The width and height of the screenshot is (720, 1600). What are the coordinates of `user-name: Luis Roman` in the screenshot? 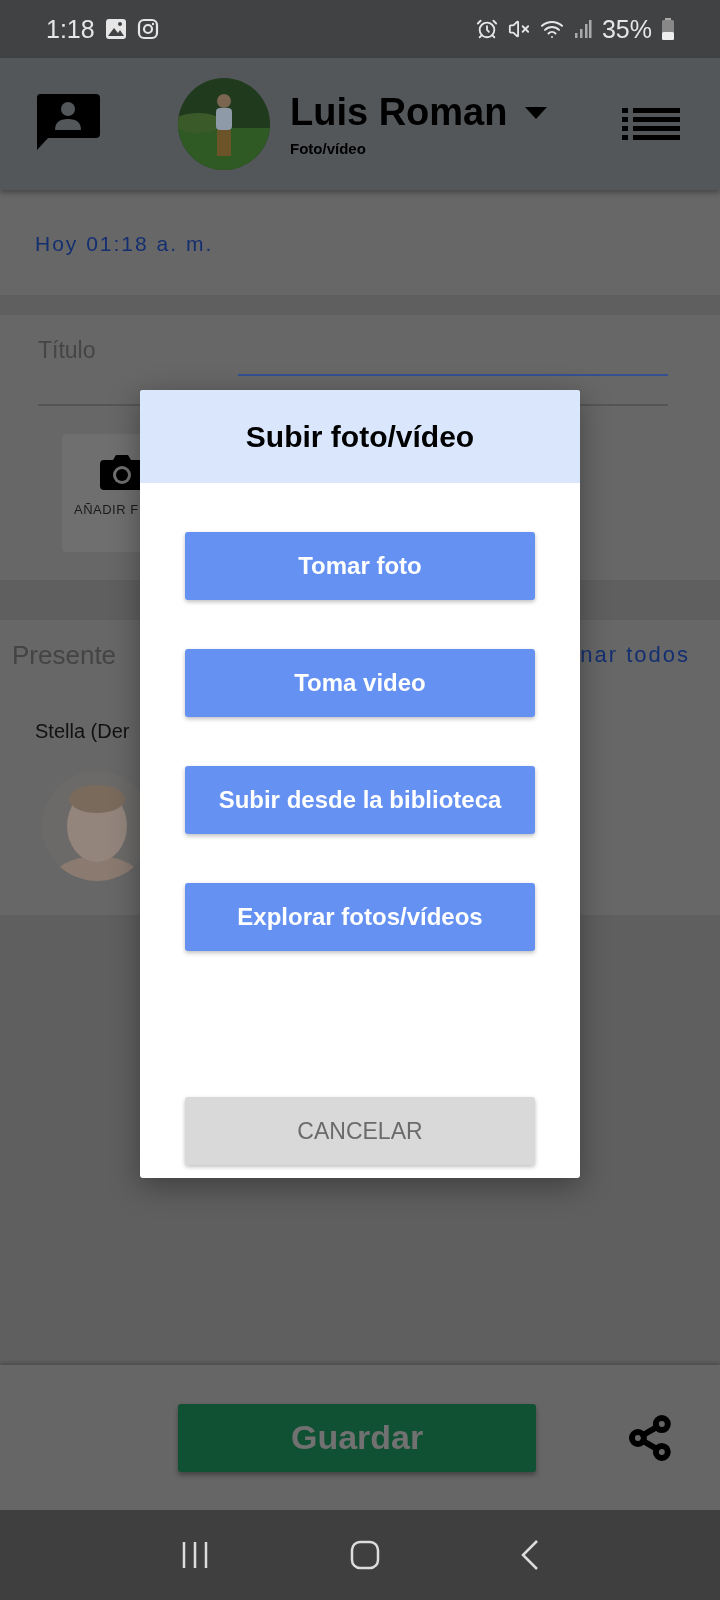 It's located at (399, 112).